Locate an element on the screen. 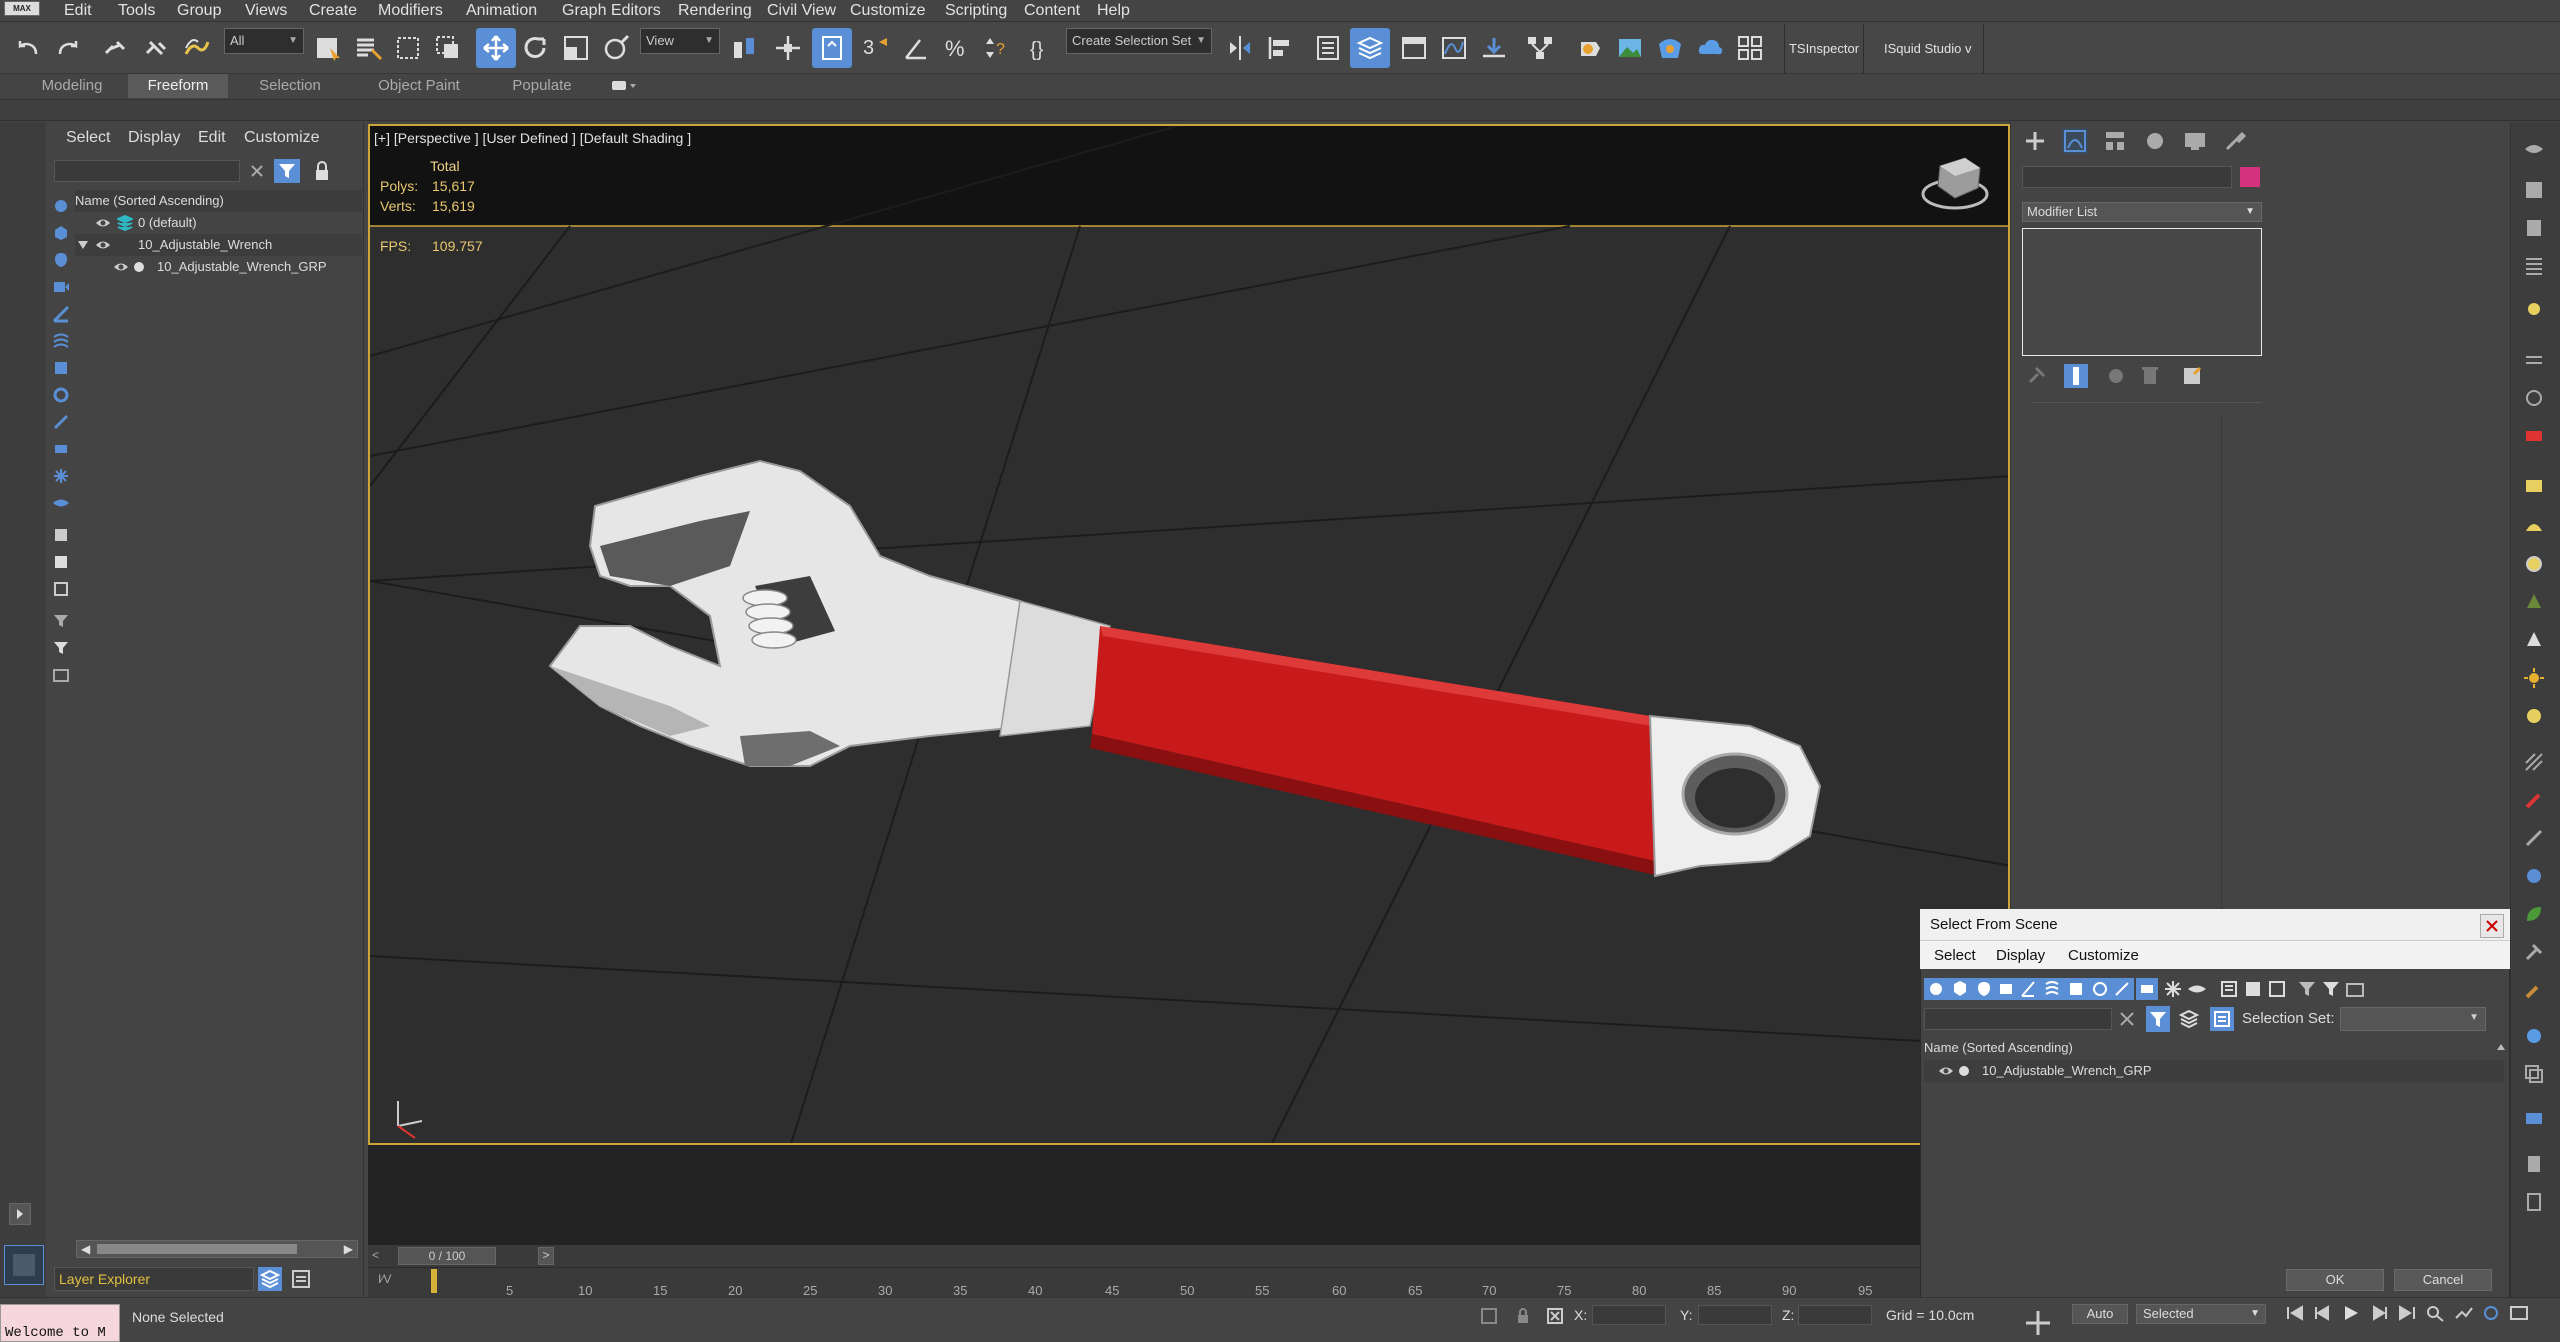 Image resolution: width=2560 pixels, height=1342 pixels. menu-edit: Edit is located at coordinates (78, 11).